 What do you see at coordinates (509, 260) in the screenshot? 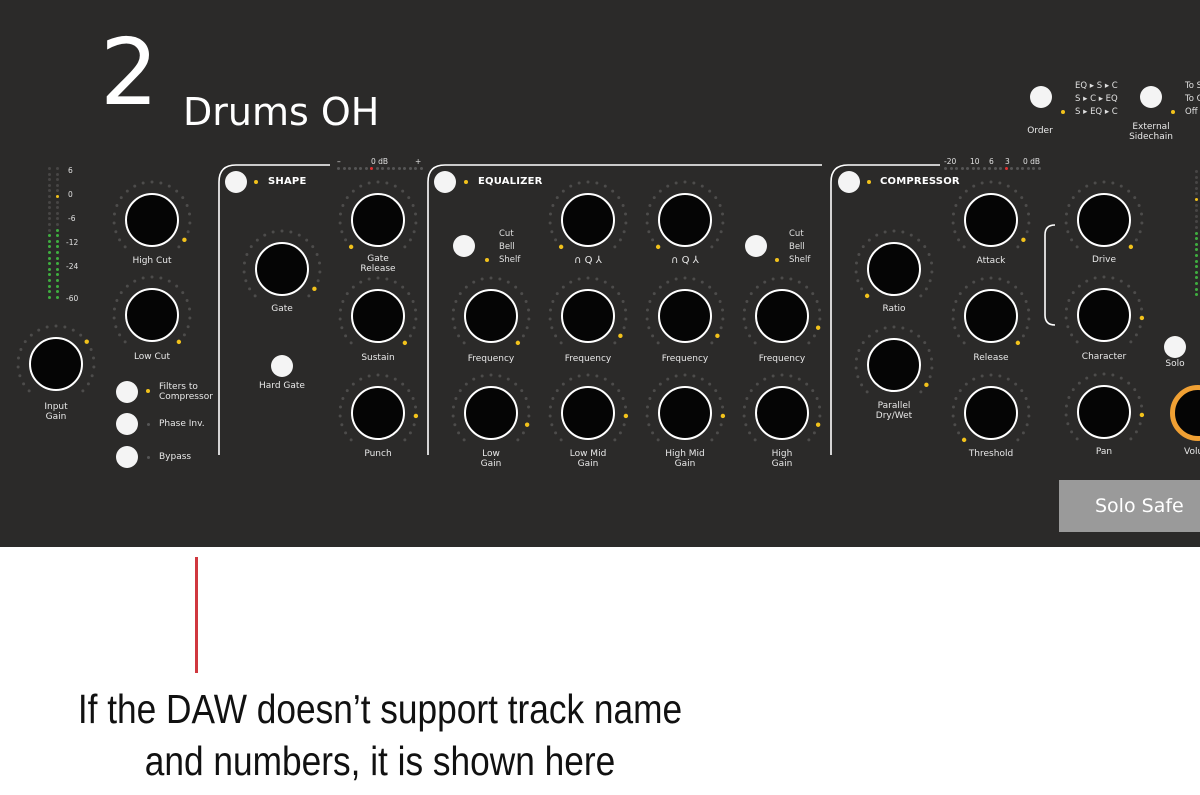
I see `low-shape-shelf: Shelf` at bounding box center [509, 260].